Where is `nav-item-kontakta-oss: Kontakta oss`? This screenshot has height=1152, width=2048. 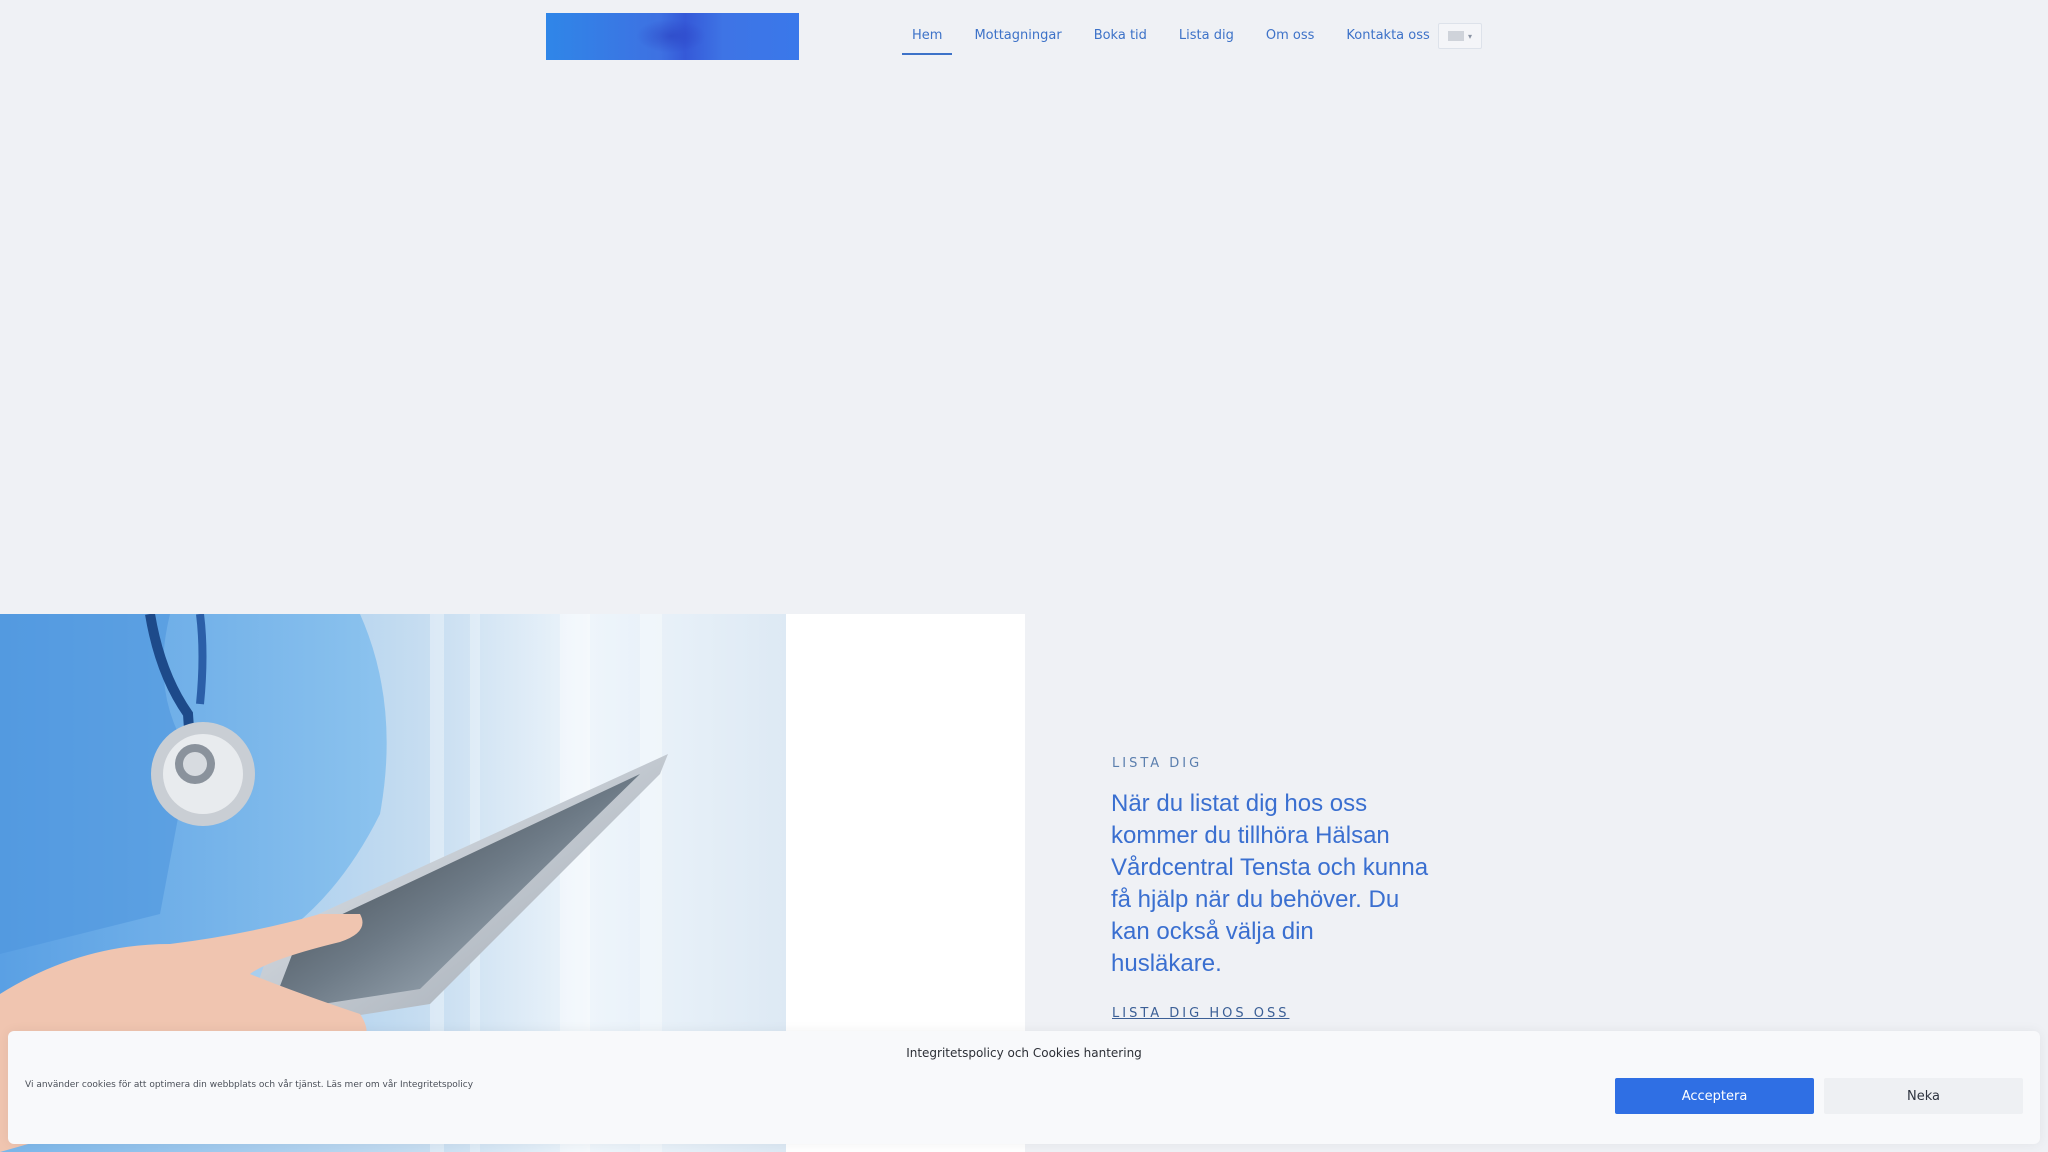 nav-item-kontakta-oss: Kontakta oss is located at coordinates (1387, 39).